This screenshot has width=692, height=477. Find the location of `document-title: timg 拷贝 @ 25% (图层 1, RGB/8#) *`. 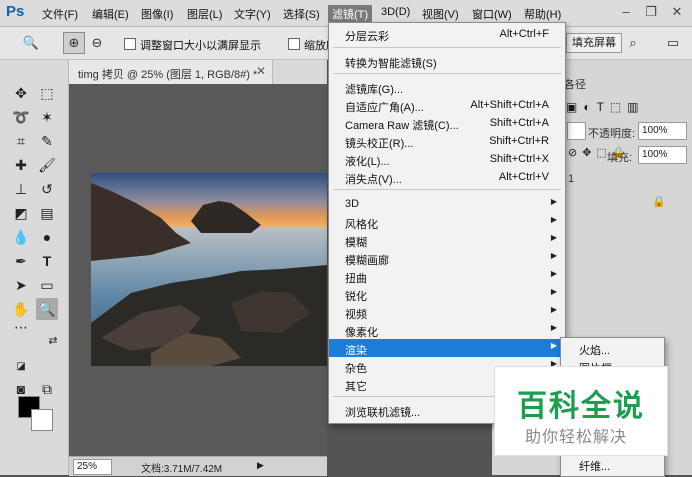

document-title: timg 拷贝 @ 25% (图层 1, RGB/8#) * is located at coordinates (168, 75).